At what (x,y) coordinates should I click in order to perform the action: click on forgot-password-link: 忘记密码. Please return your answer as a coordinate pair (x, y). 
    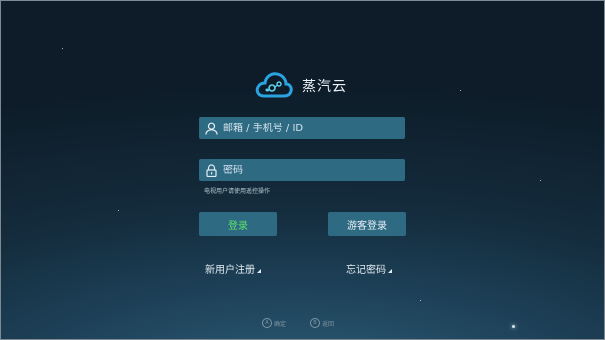
    Looking at the image, I should click on (369, 268).